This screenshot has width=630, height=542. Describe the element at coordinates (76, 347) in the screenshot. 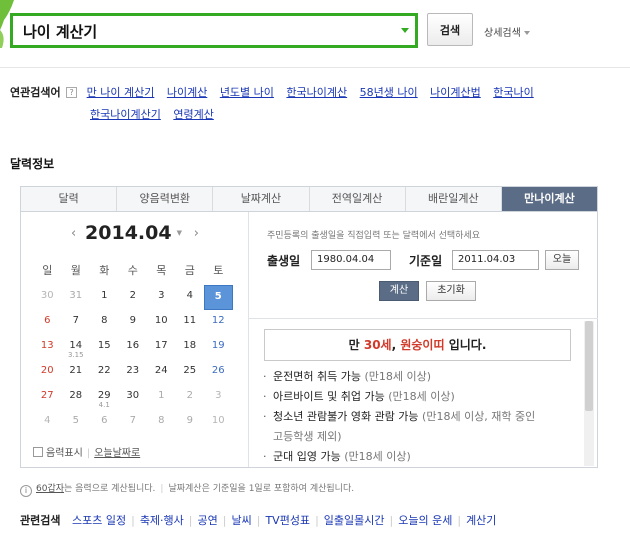

I see `calendar-day: 14 3.15` at that location.